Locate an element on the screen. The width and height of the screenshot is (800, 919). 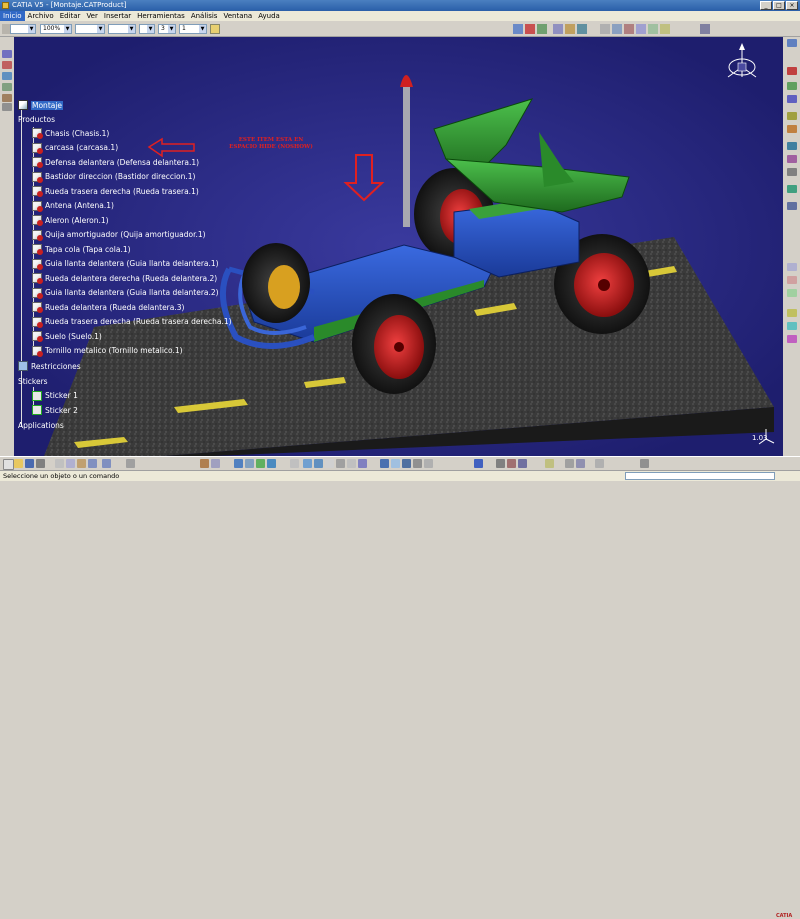
quick-view-icon is located at coordinates (384, 463).